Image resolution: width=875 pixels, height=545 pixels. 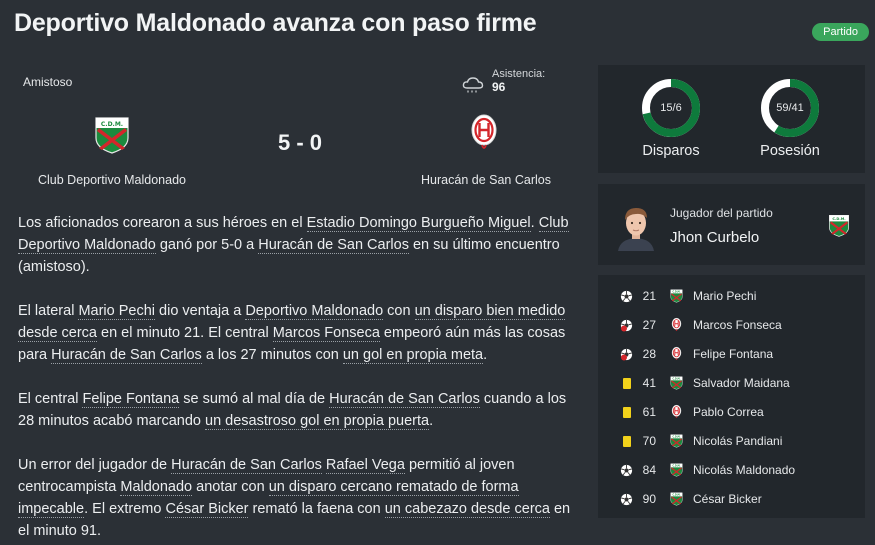 I want to click on team-link: Deportivo Maldonado, so click(x=314, y=311).